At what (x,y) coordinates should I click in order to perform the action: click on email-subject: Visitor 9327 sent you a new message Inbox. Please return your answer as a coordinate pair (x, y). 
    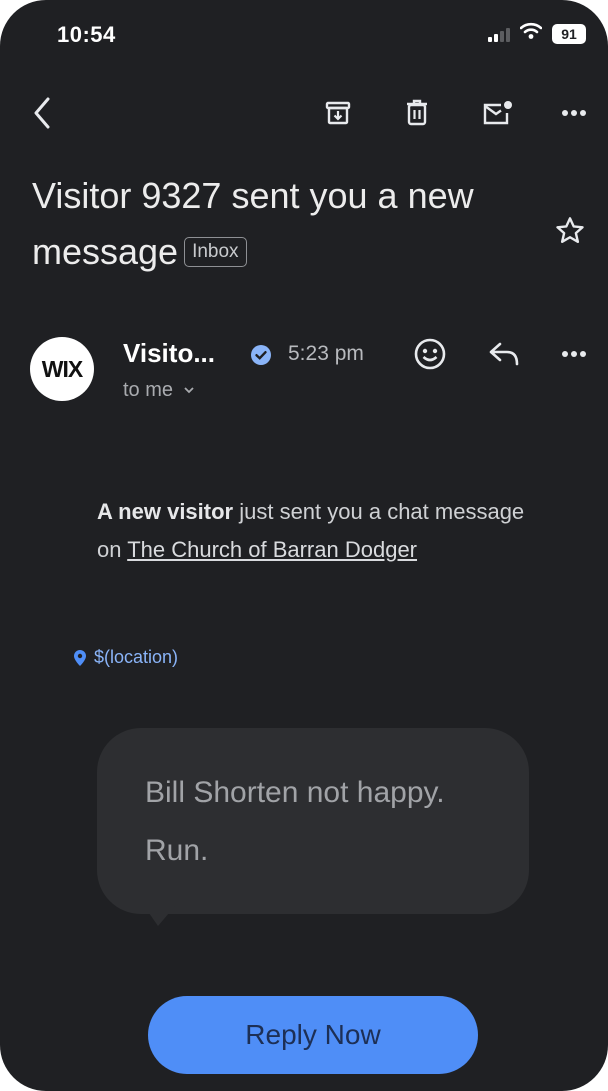
    Looking at the image, I should click on (282, 224).